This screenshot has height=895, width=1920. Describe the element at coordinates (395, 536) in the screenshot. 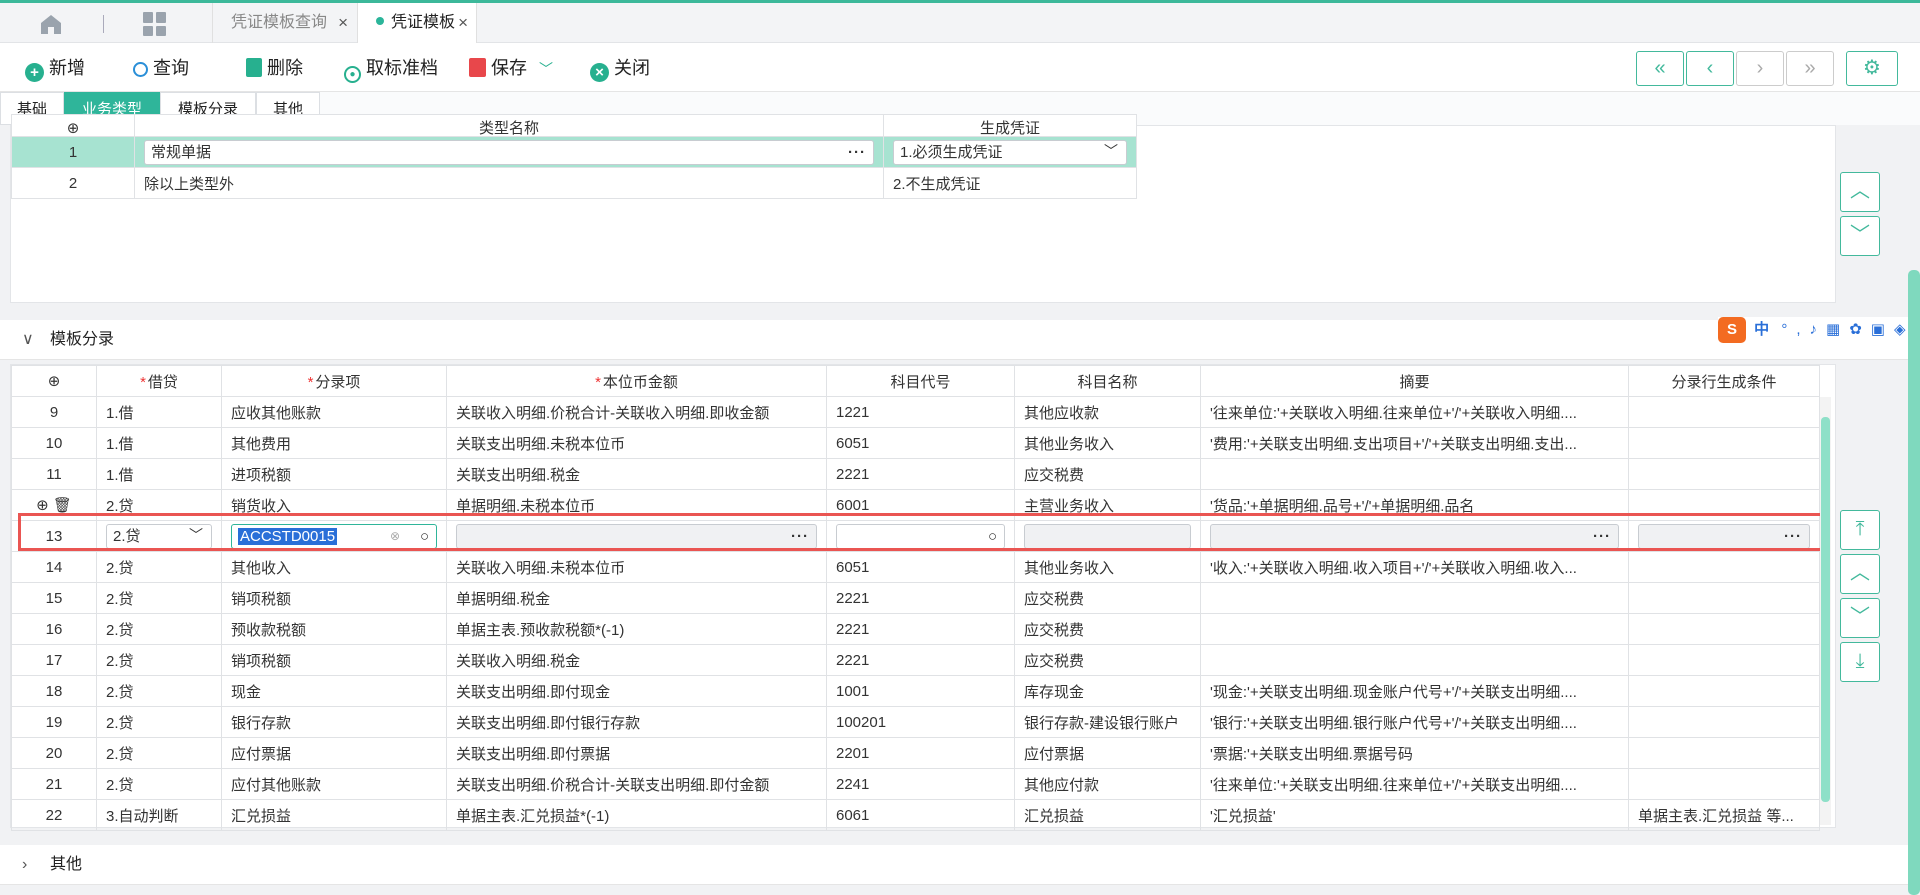

I see `clear-icon: ⊗` at that location.